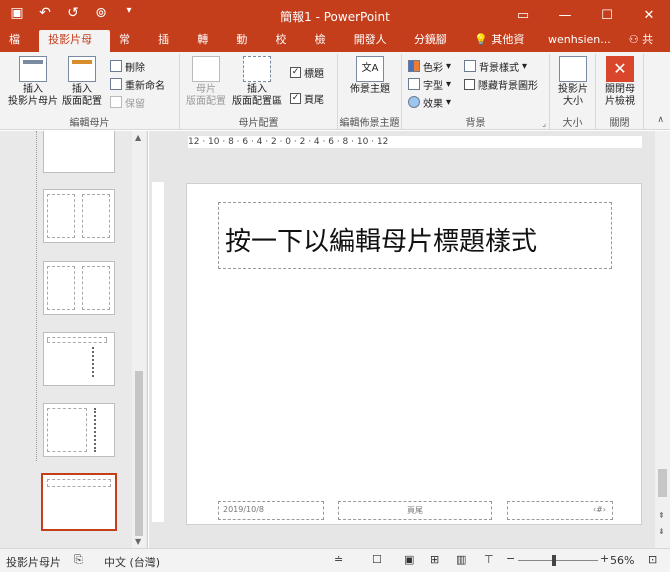 The width and height of the screenshot is (670, 572). Describe the element at coordinates (429, 102) in the screenshot. I see `effects-button: 效果 ▾` at that location.